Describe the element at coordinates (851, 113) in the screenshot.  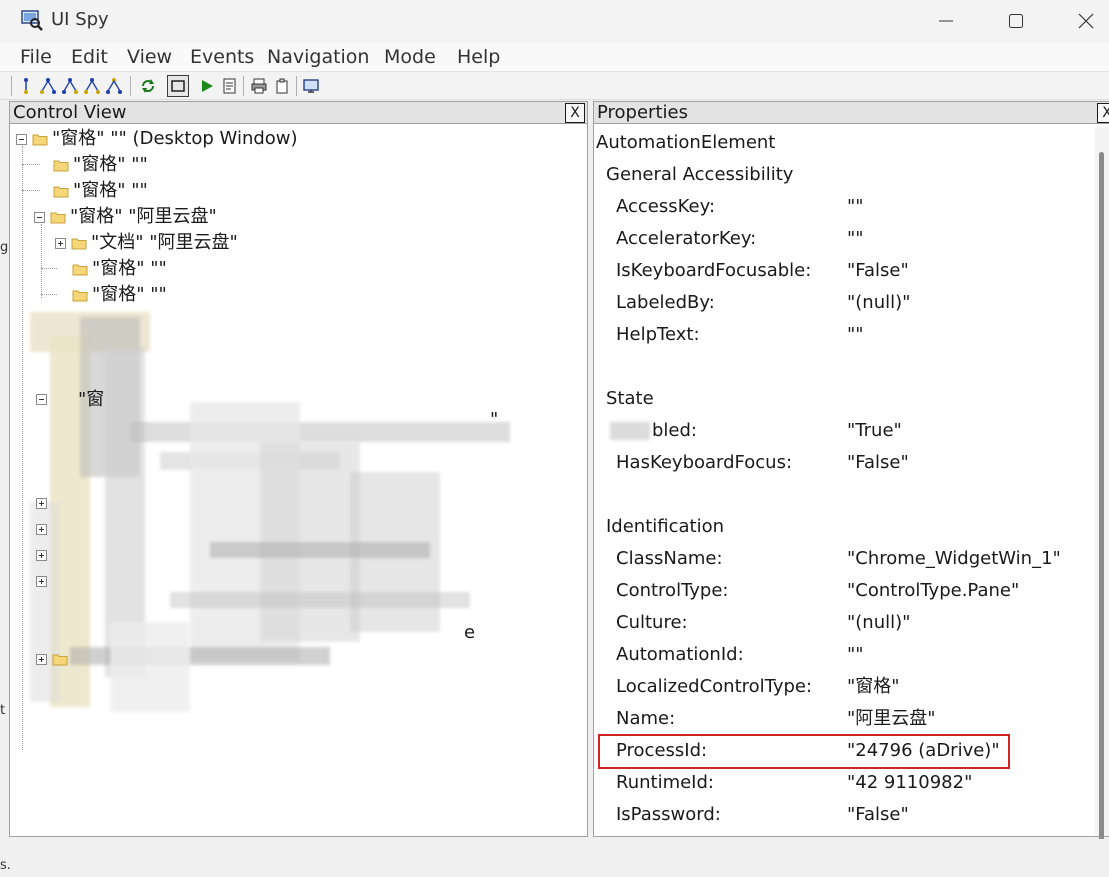
I see `properties-header: Properties X` at that location.